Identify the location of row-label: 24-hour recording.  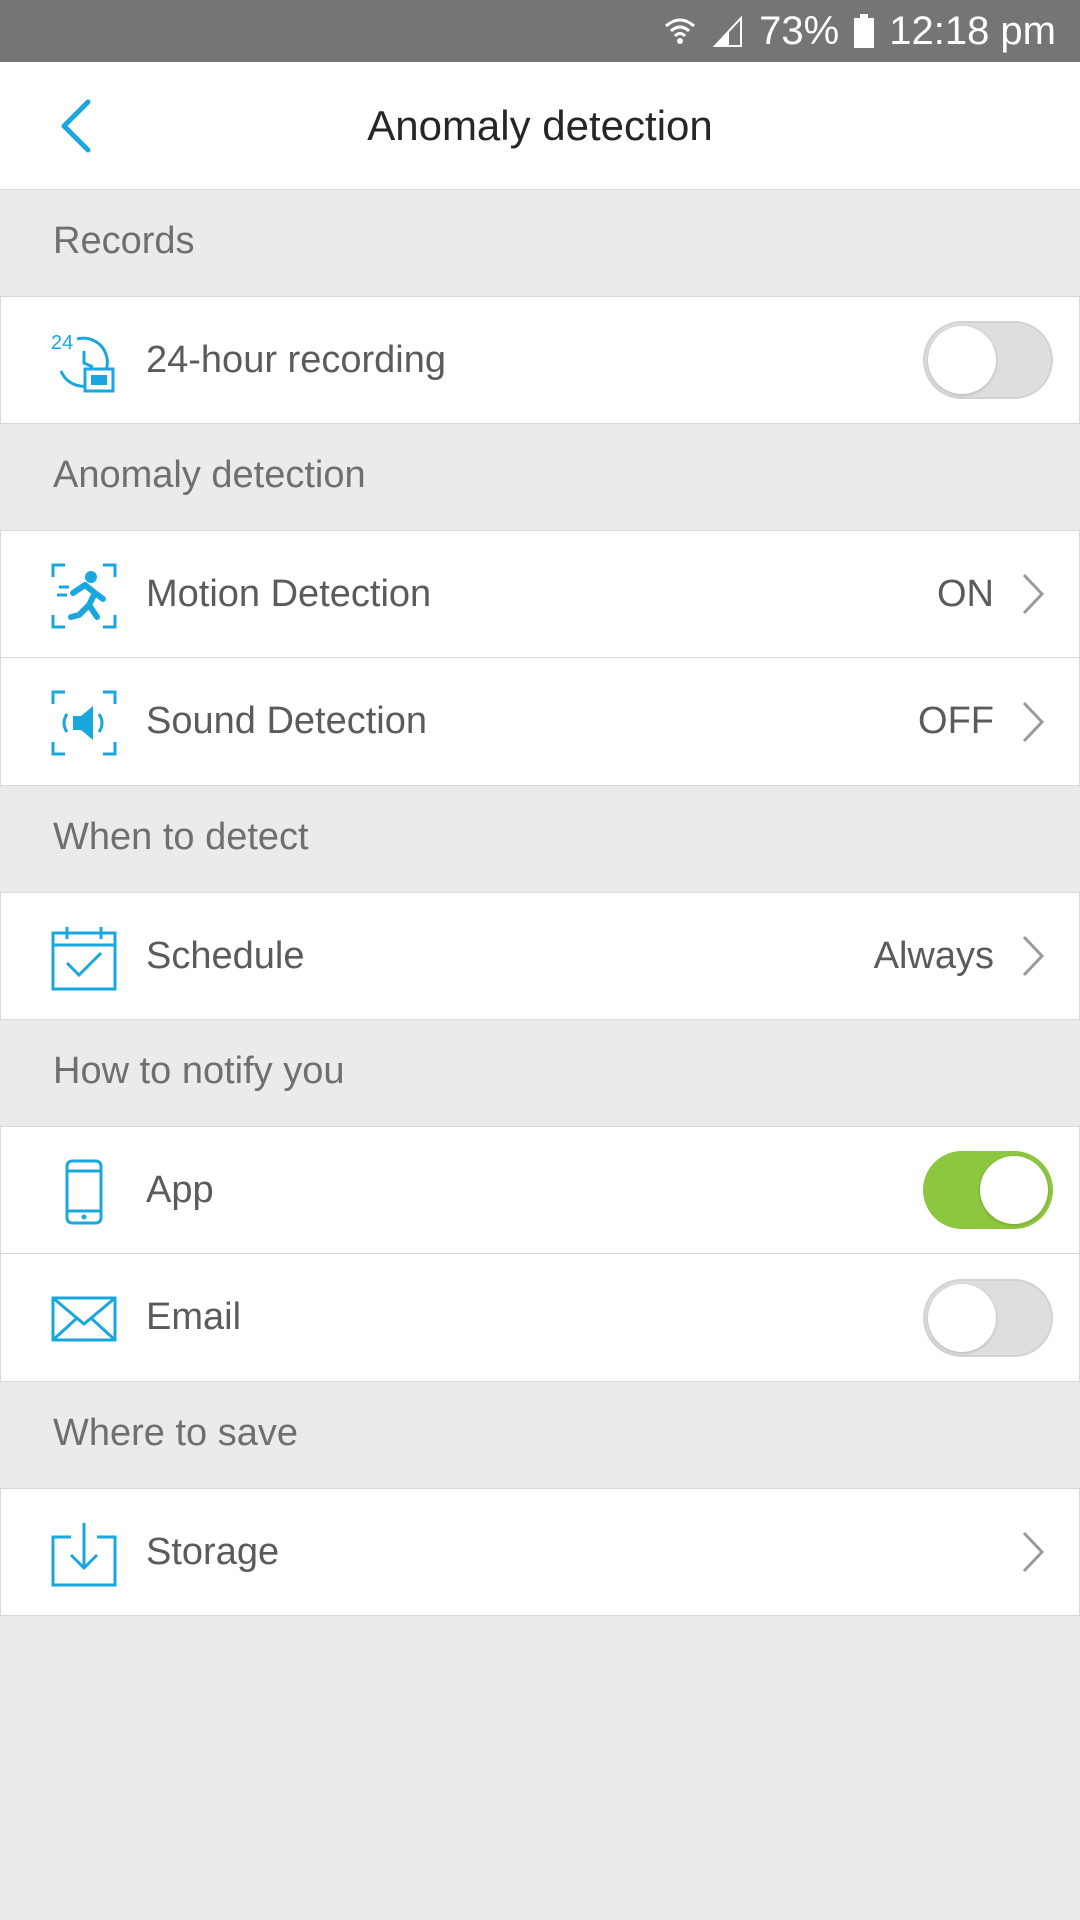
(296, 359).